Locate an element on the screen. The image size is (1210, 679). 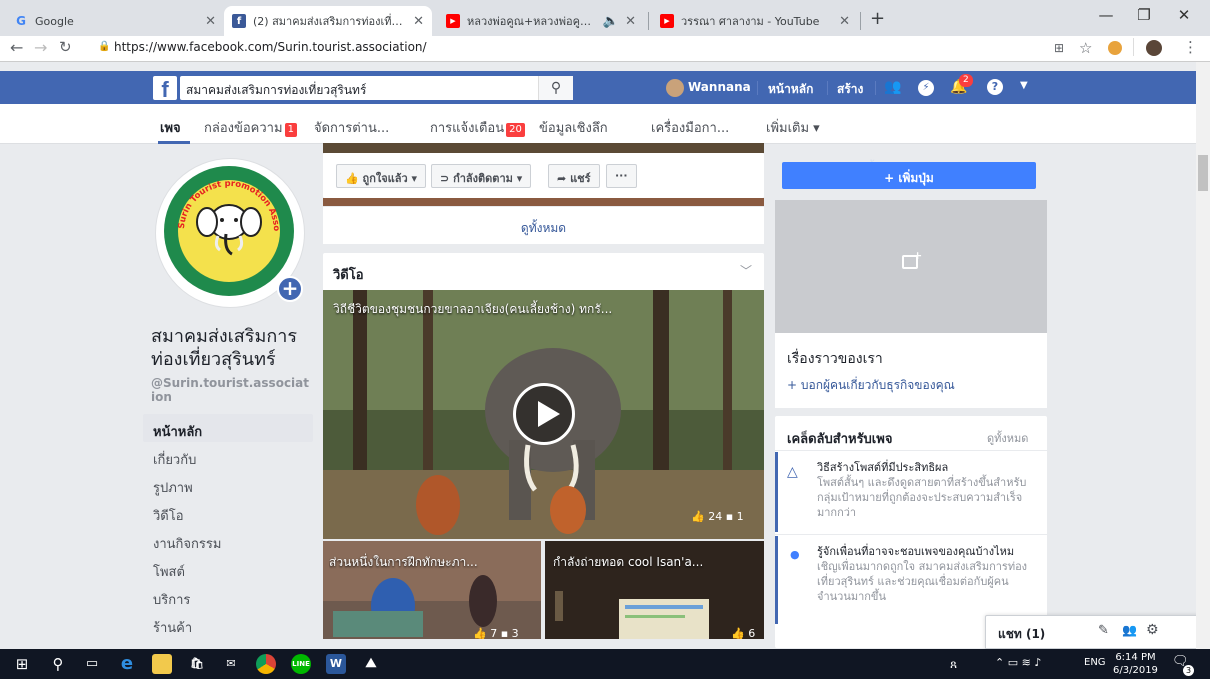
chat-bar: แชท (1) ✎ 👥 ⚙ is located at coordinates (1092, 632).